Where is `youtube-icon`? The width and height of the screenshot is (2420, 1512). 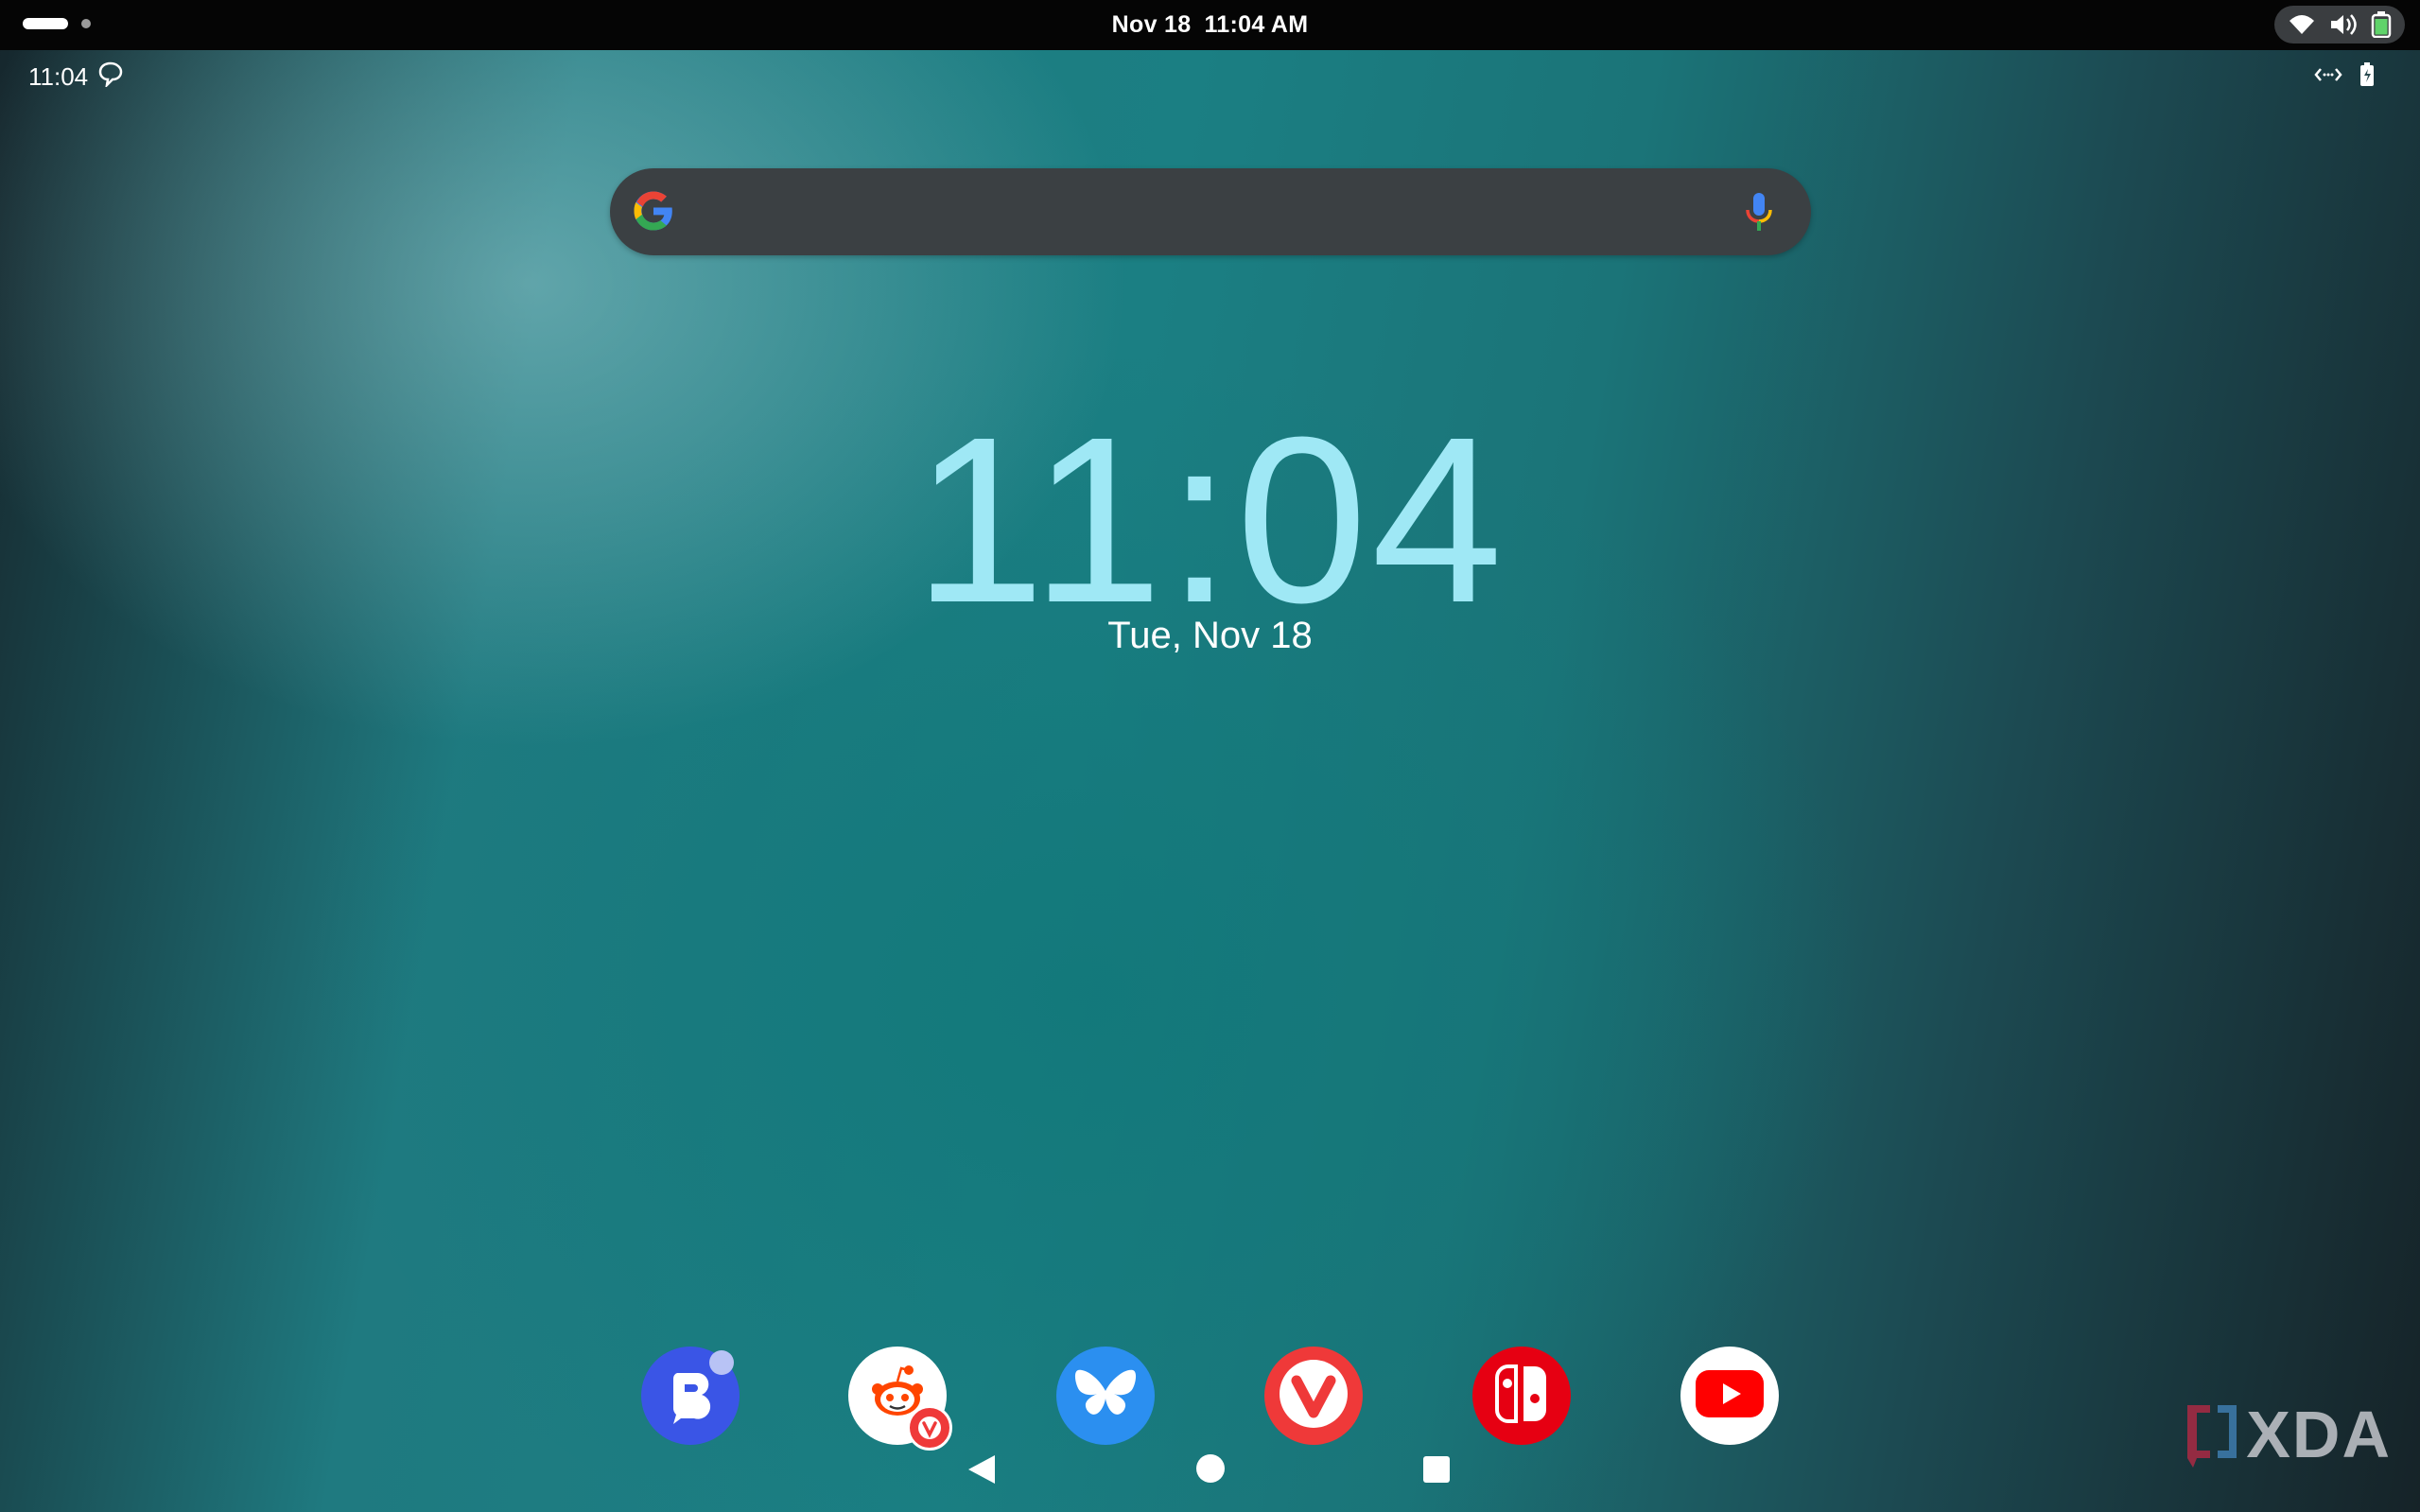
youtube-icon is located at coordinates (1730, 1395).